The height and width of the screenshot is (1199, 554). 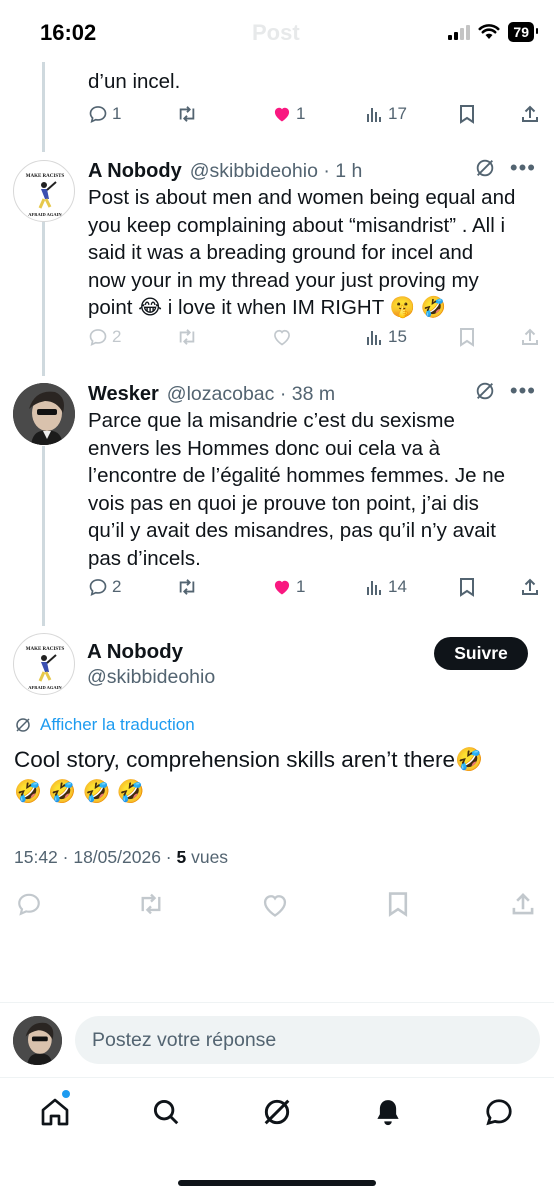 I want to click on translate-link: Afficher la traduction, so click(x=104, y=725).